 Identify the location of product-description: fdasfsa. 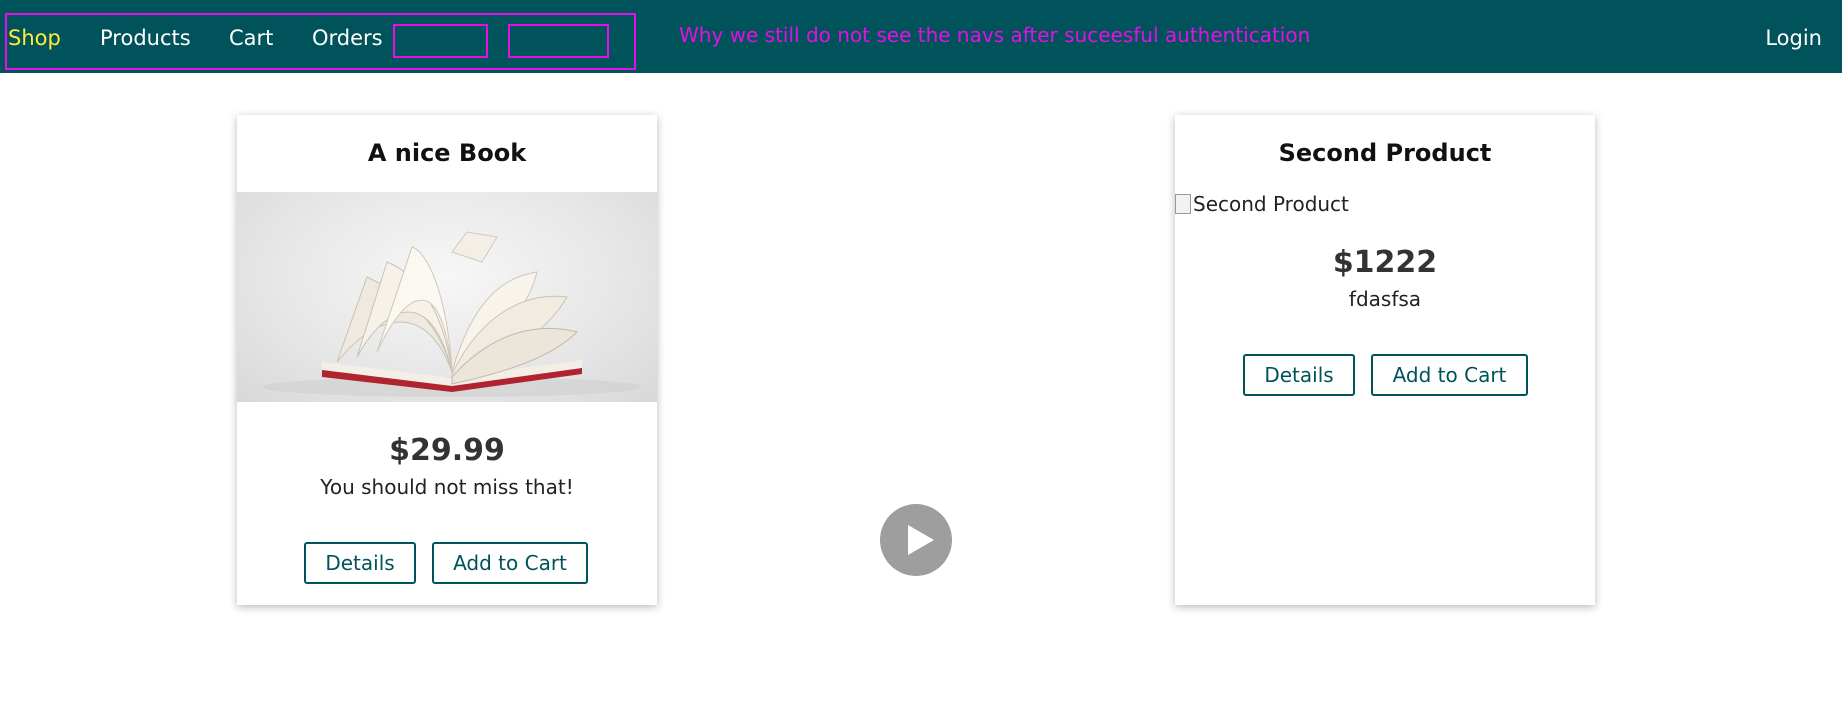
(1385, 299).